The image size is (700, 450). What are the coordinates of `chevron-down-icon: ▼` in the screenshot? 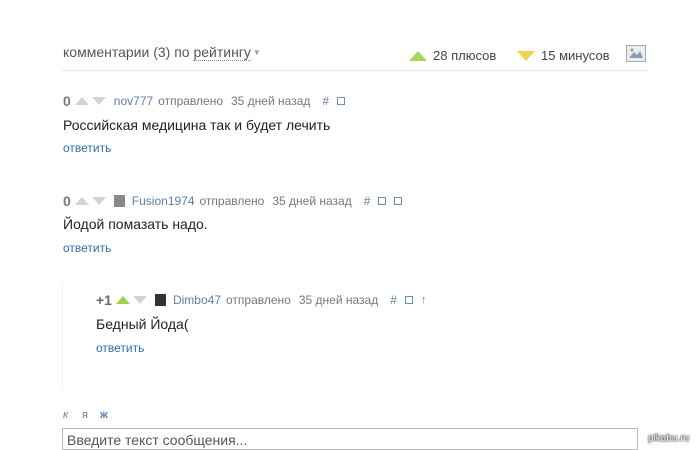 It's located at (257, 52).